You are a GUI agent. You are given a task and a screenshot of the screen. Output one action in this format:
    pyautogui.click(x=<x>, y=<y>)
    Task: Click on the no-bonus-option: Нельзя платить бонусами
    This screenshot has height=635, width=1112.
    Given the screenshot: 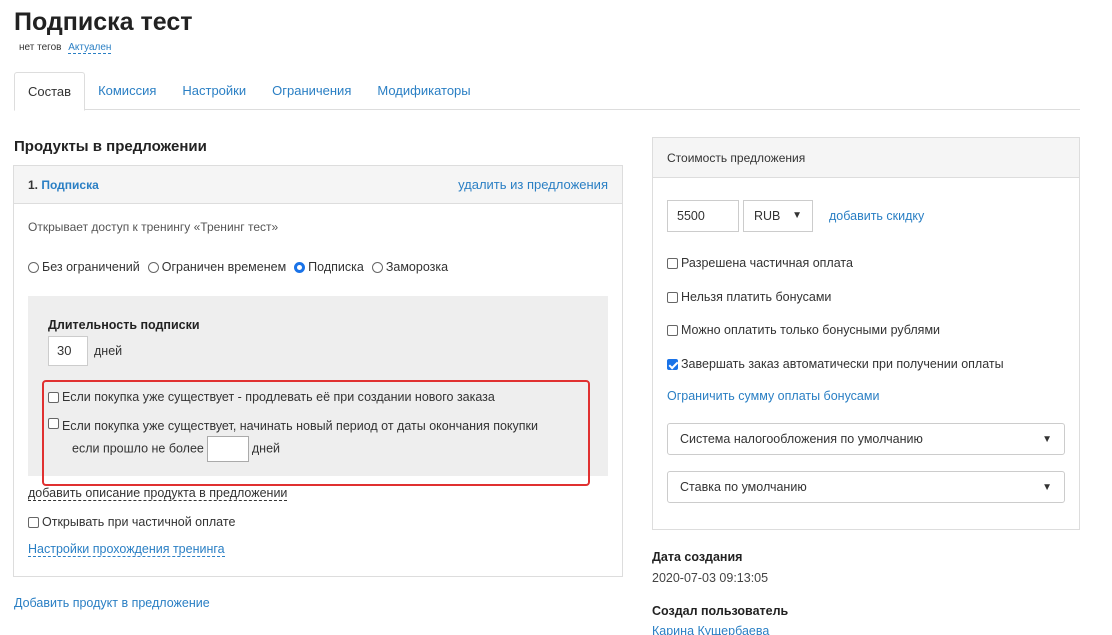 What is the action you would take?
    pyautogui.click(x=749, y=297)
    